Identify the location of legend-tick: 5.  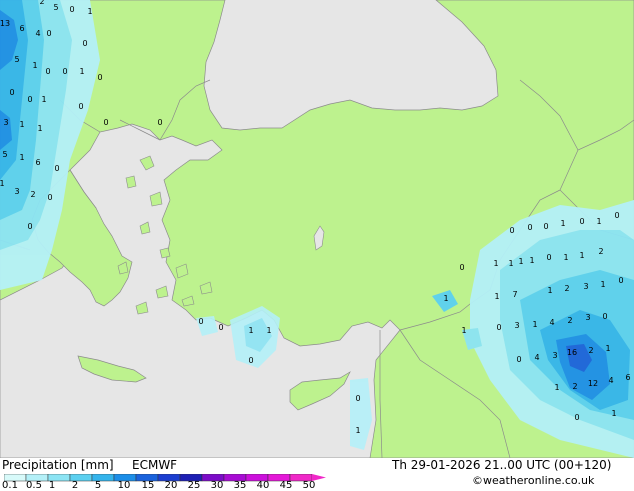
(98, 485).